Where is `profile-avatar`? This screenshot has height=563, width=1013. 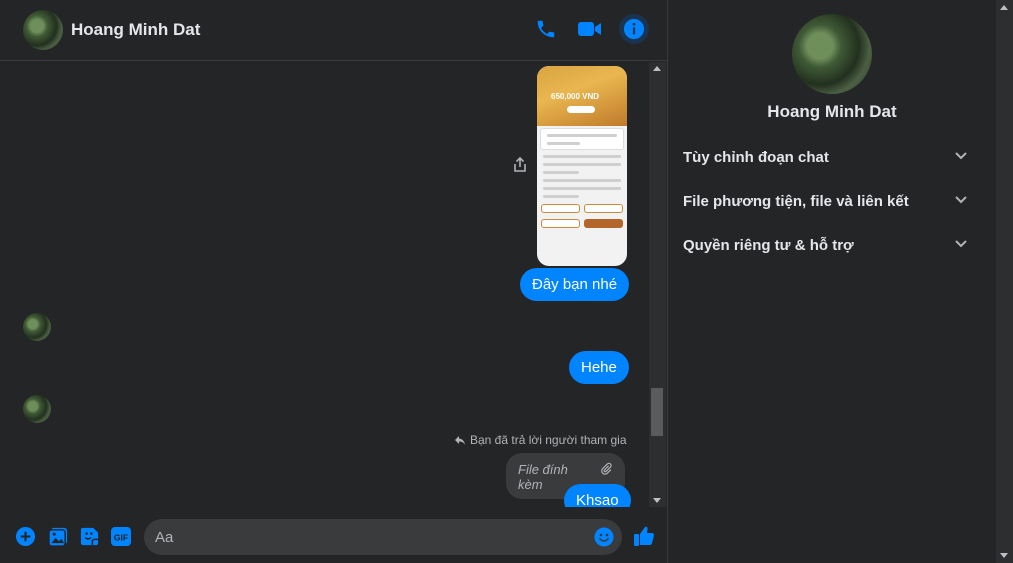 profile-avatar is located at coordinates (832, 54).